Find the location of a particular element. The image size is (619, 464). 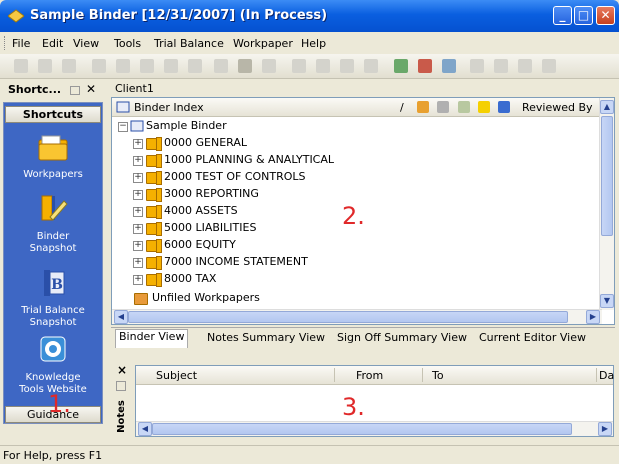

menu-view: View is located at coordinates (86, 43).